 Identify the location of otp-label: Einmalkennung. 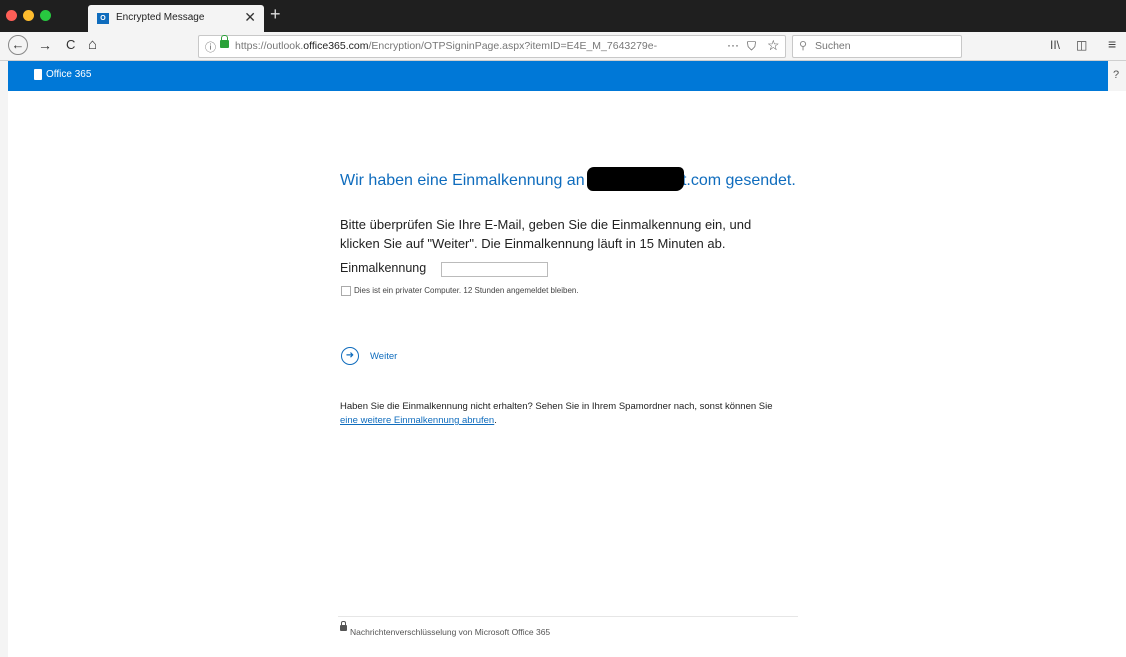
(383, 268).